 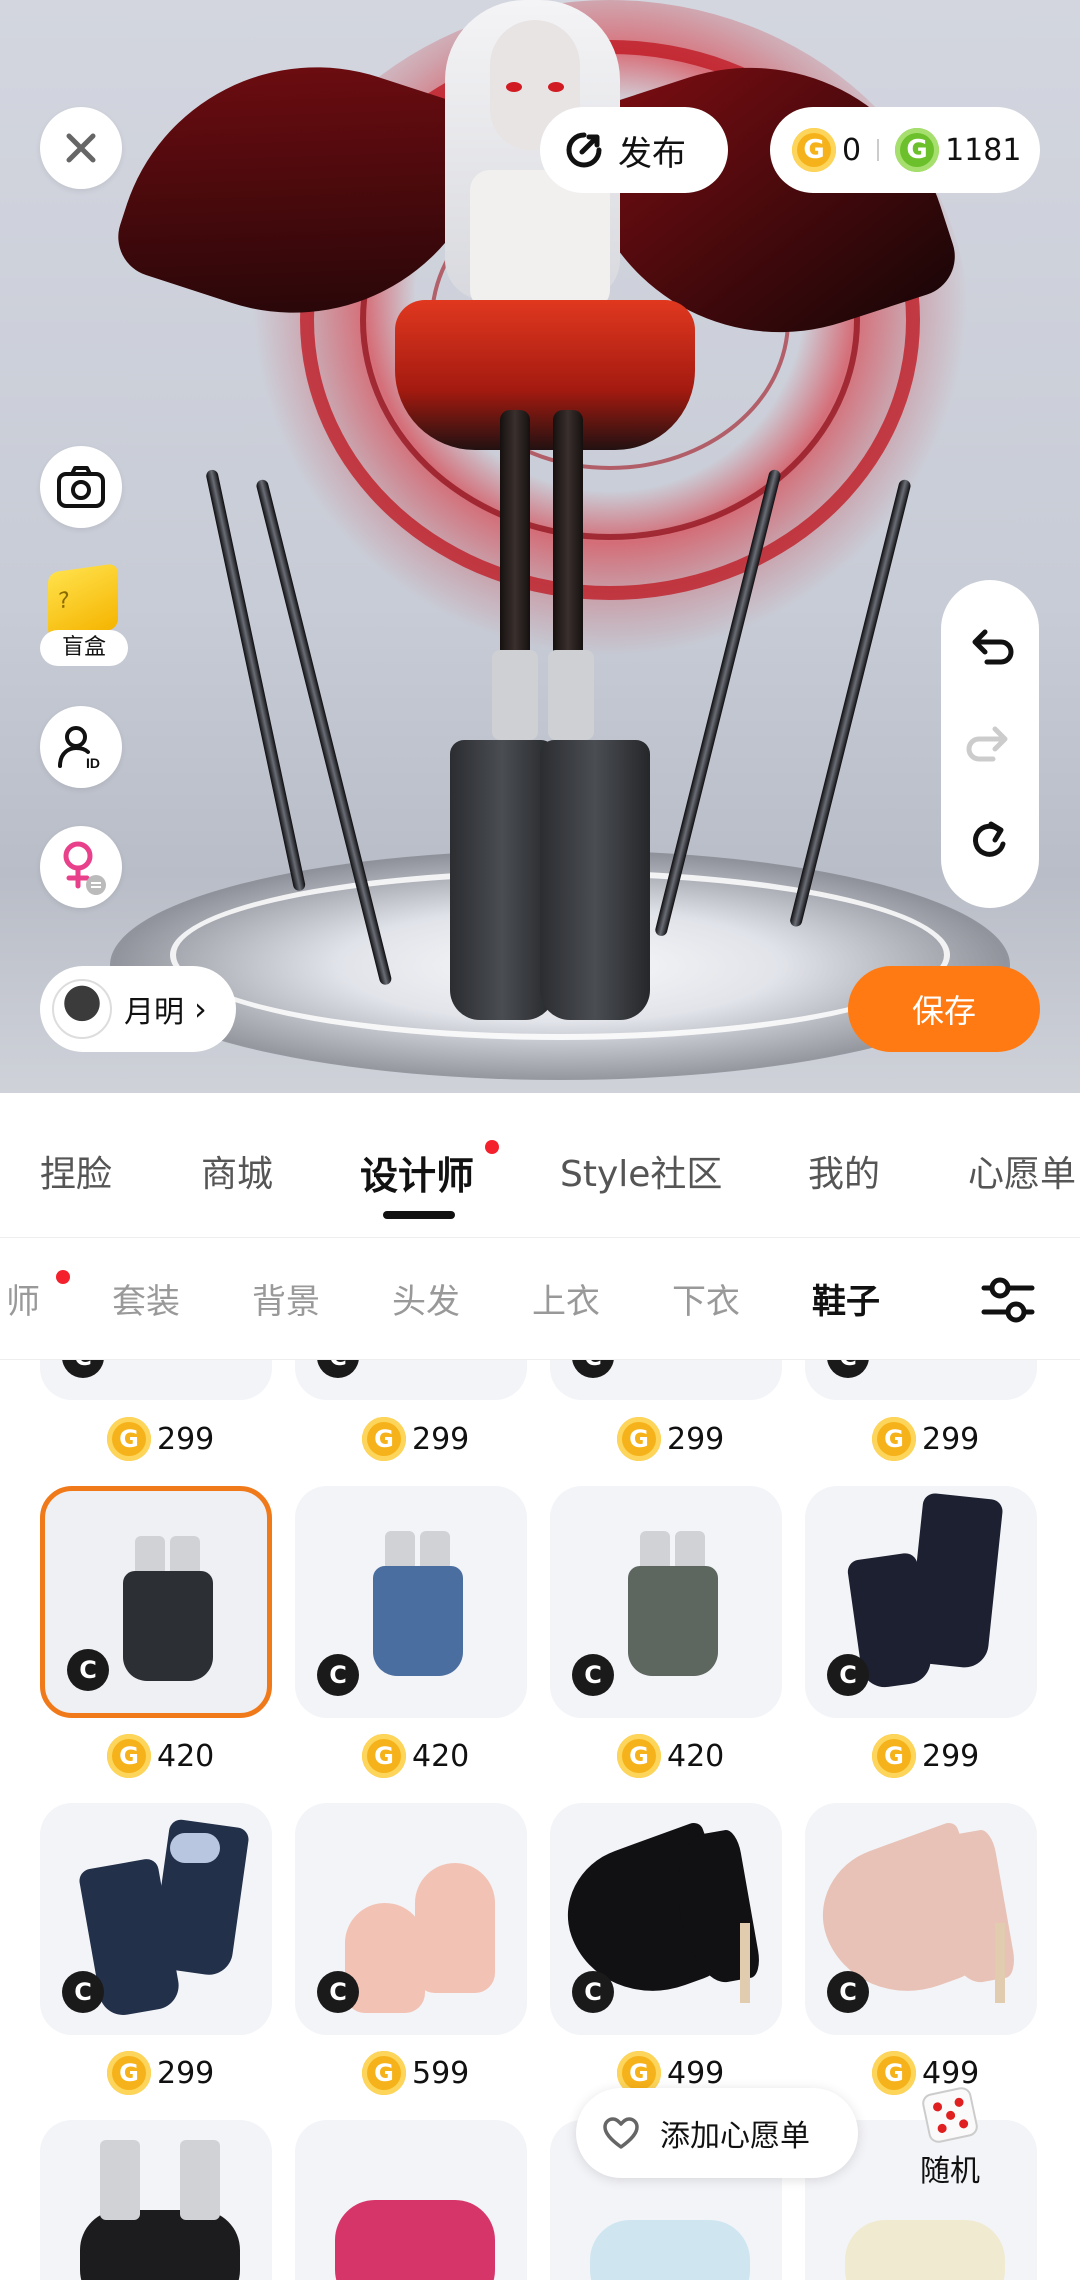 What do you see at coordinates (84, 648) in the screenshot?
I see `blind-box-label: 盲盒` at bounding box center [84, 648].